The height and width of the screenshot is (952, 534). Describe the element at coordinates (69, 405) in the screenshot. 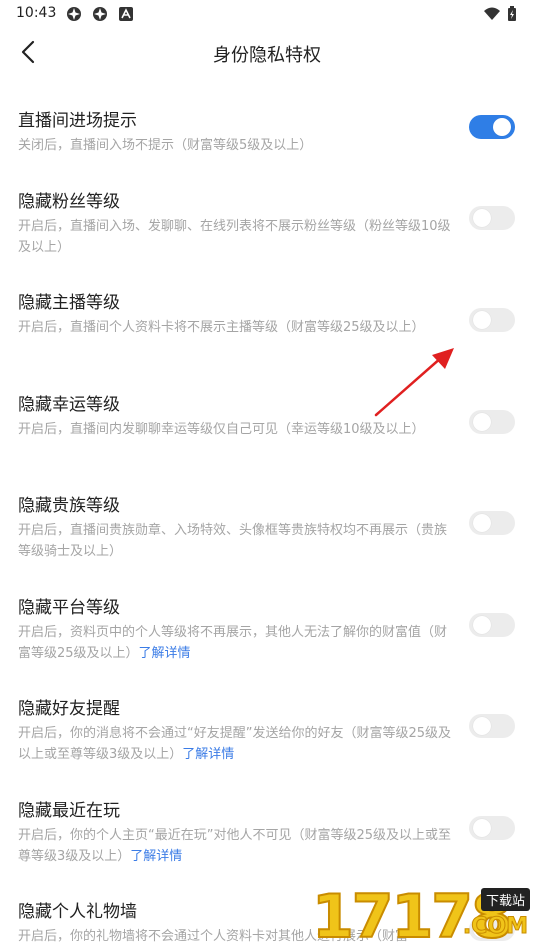

I see `setting-title: 隐藏幸运等级` at that location.